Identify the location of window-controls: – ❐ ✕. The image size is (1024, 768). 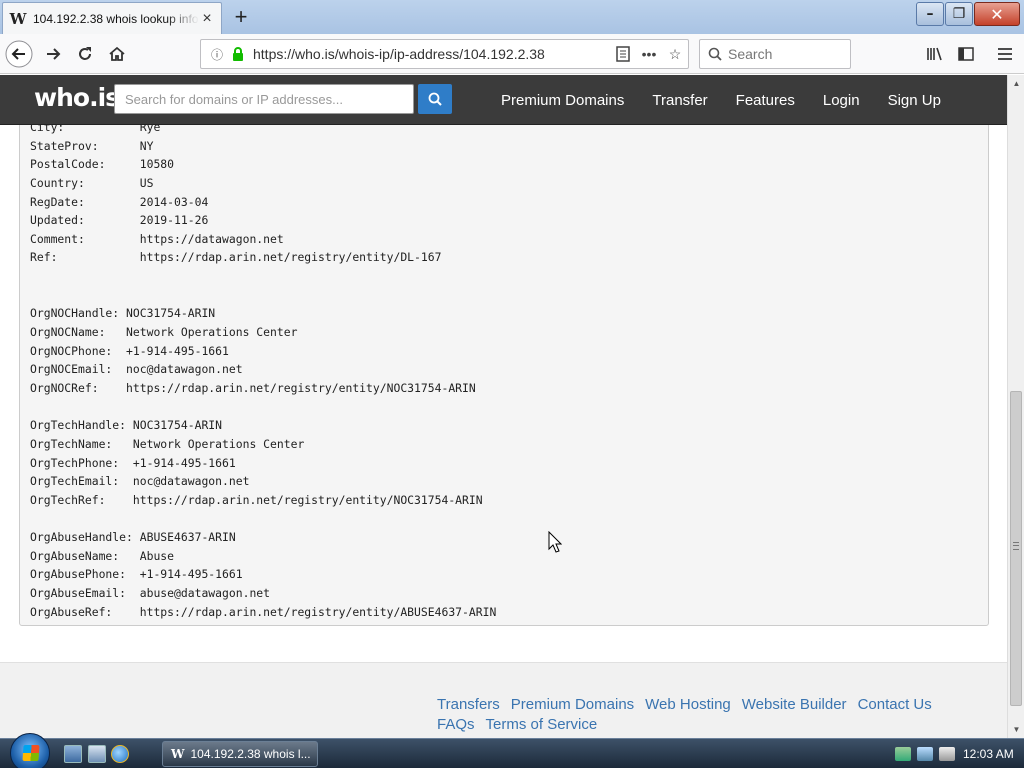
(968, 14).